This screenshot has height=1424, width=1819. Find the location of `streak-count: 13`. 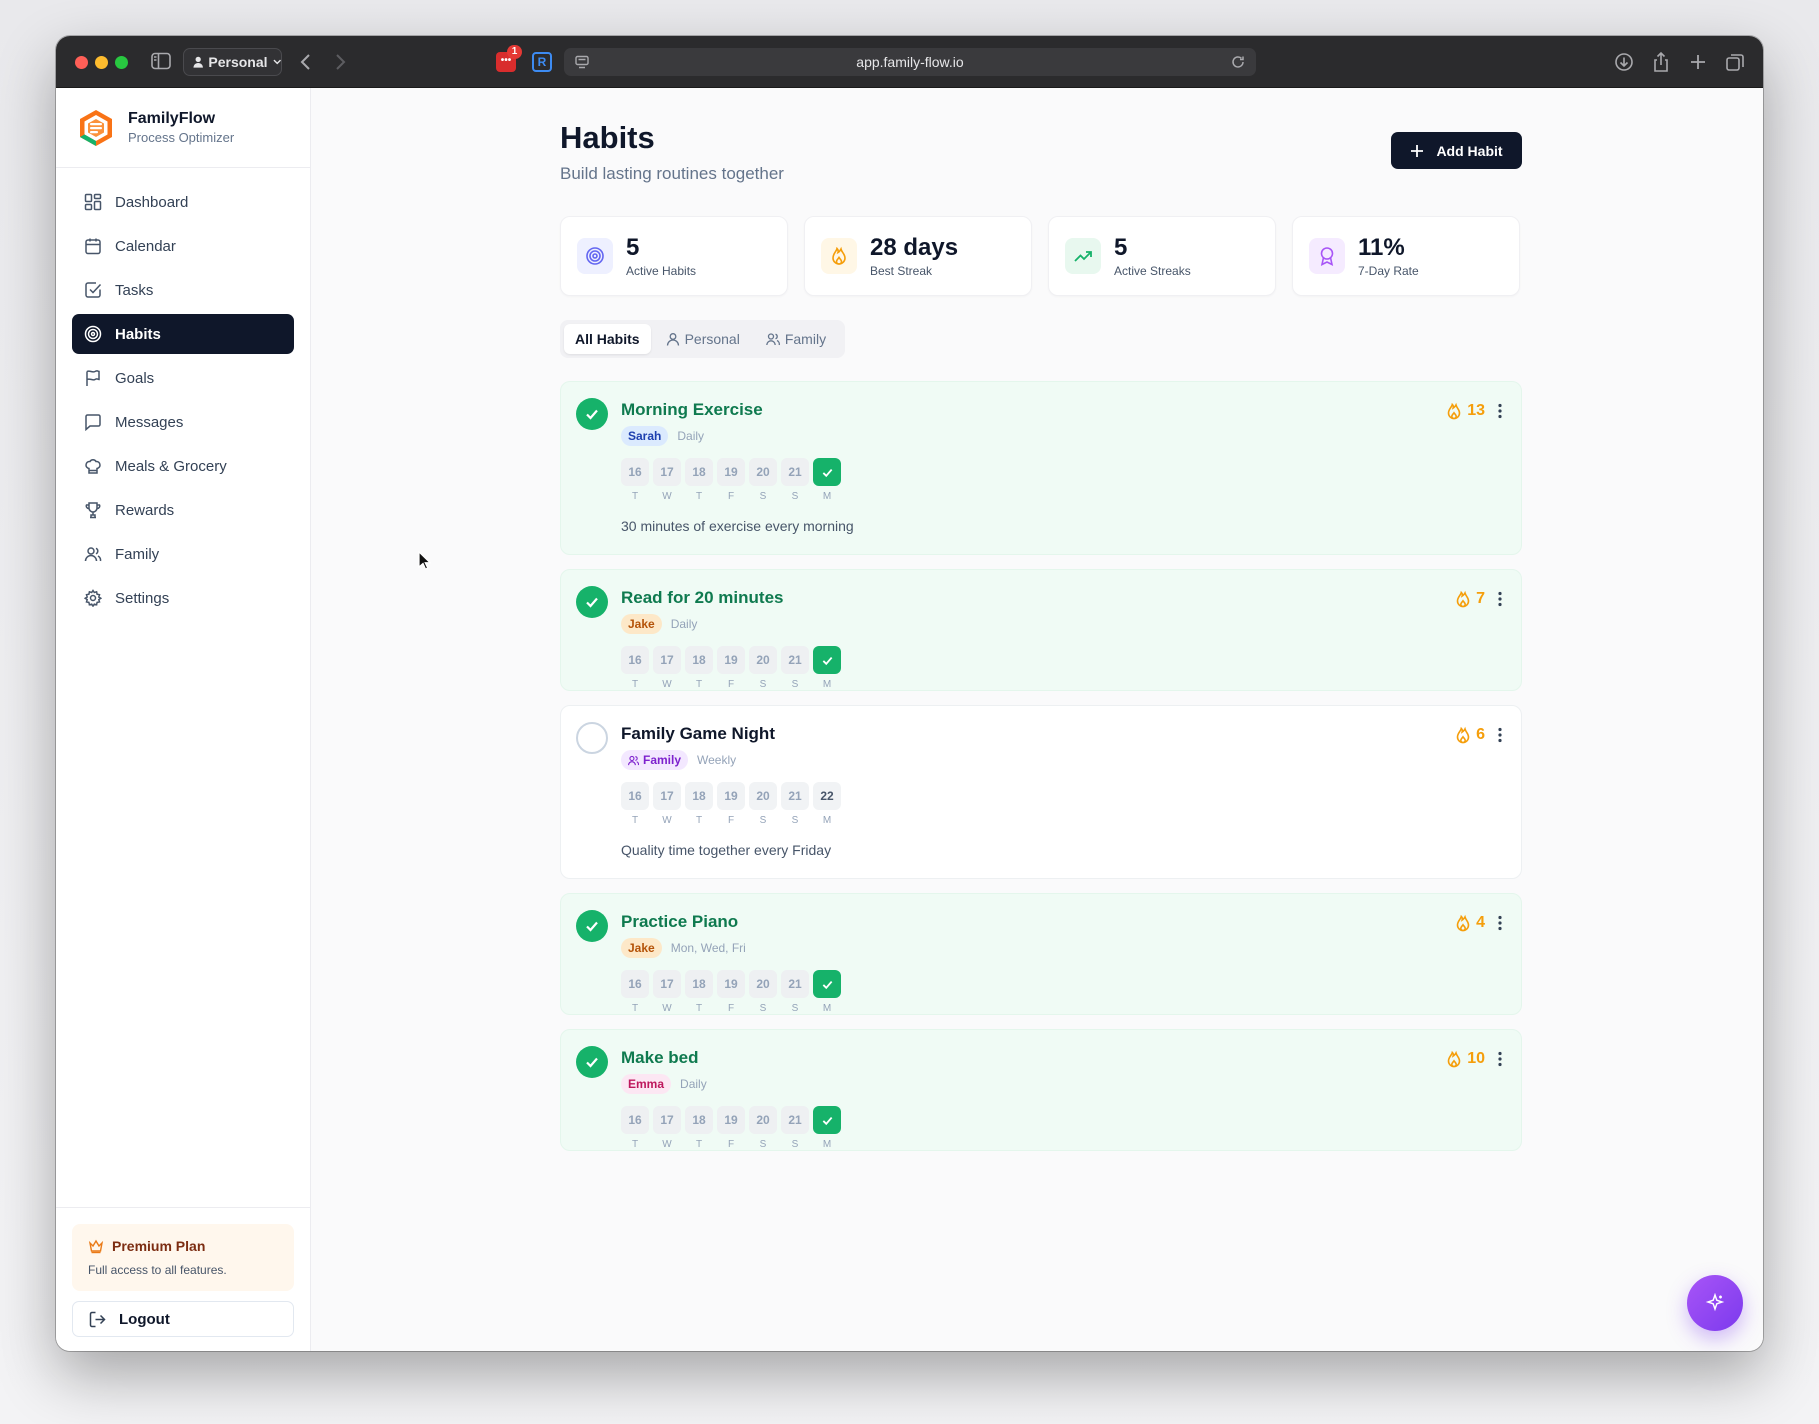

streak-count: 13 is located at coordinates (1476, 410).